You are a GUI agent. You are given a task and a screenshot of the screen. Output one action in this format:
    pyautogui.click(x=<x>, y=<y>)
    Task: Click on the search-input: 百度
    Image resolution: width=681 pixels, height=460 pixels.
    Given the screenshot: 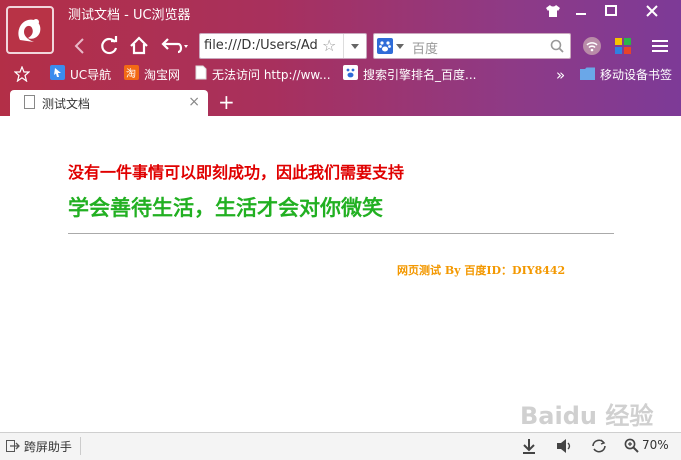 What is the action you would take?
    pyautogui.click(x=425, y=47)
    